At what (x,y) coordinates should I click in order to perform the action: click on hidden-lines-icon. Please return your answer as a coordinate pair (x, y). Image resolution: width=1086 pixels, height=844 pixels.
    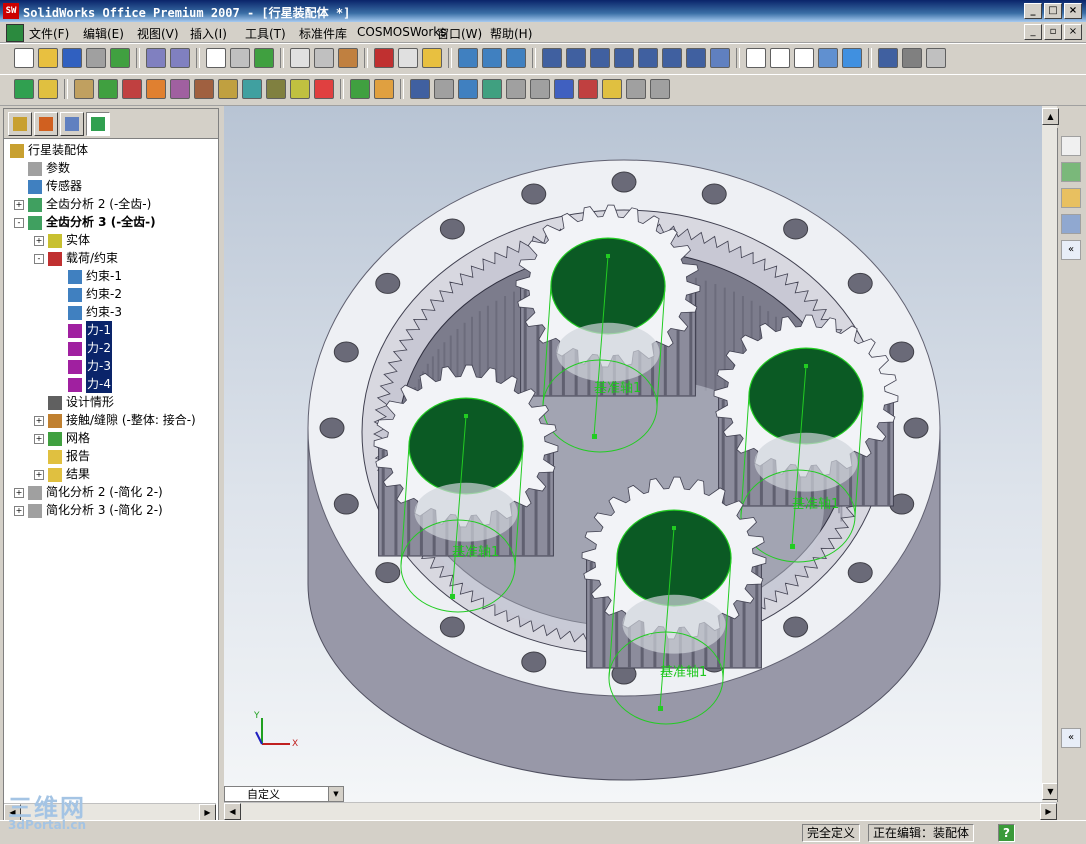
    Looking at the image, I should click on (780, 58).